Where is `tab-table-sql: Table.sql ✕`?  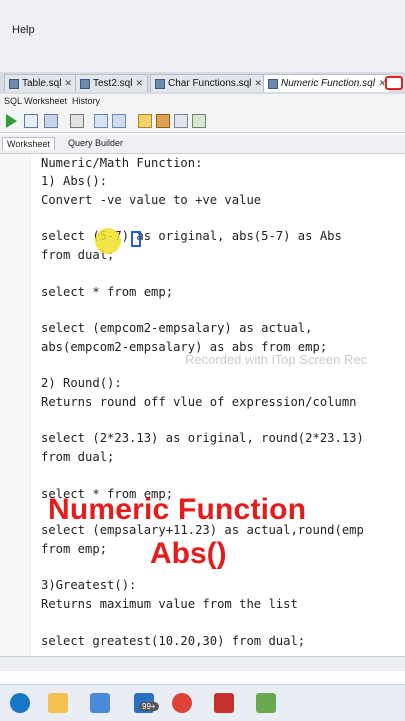
tab-table-sql: Table.sql ✕ is located at coordinates (41, 83).